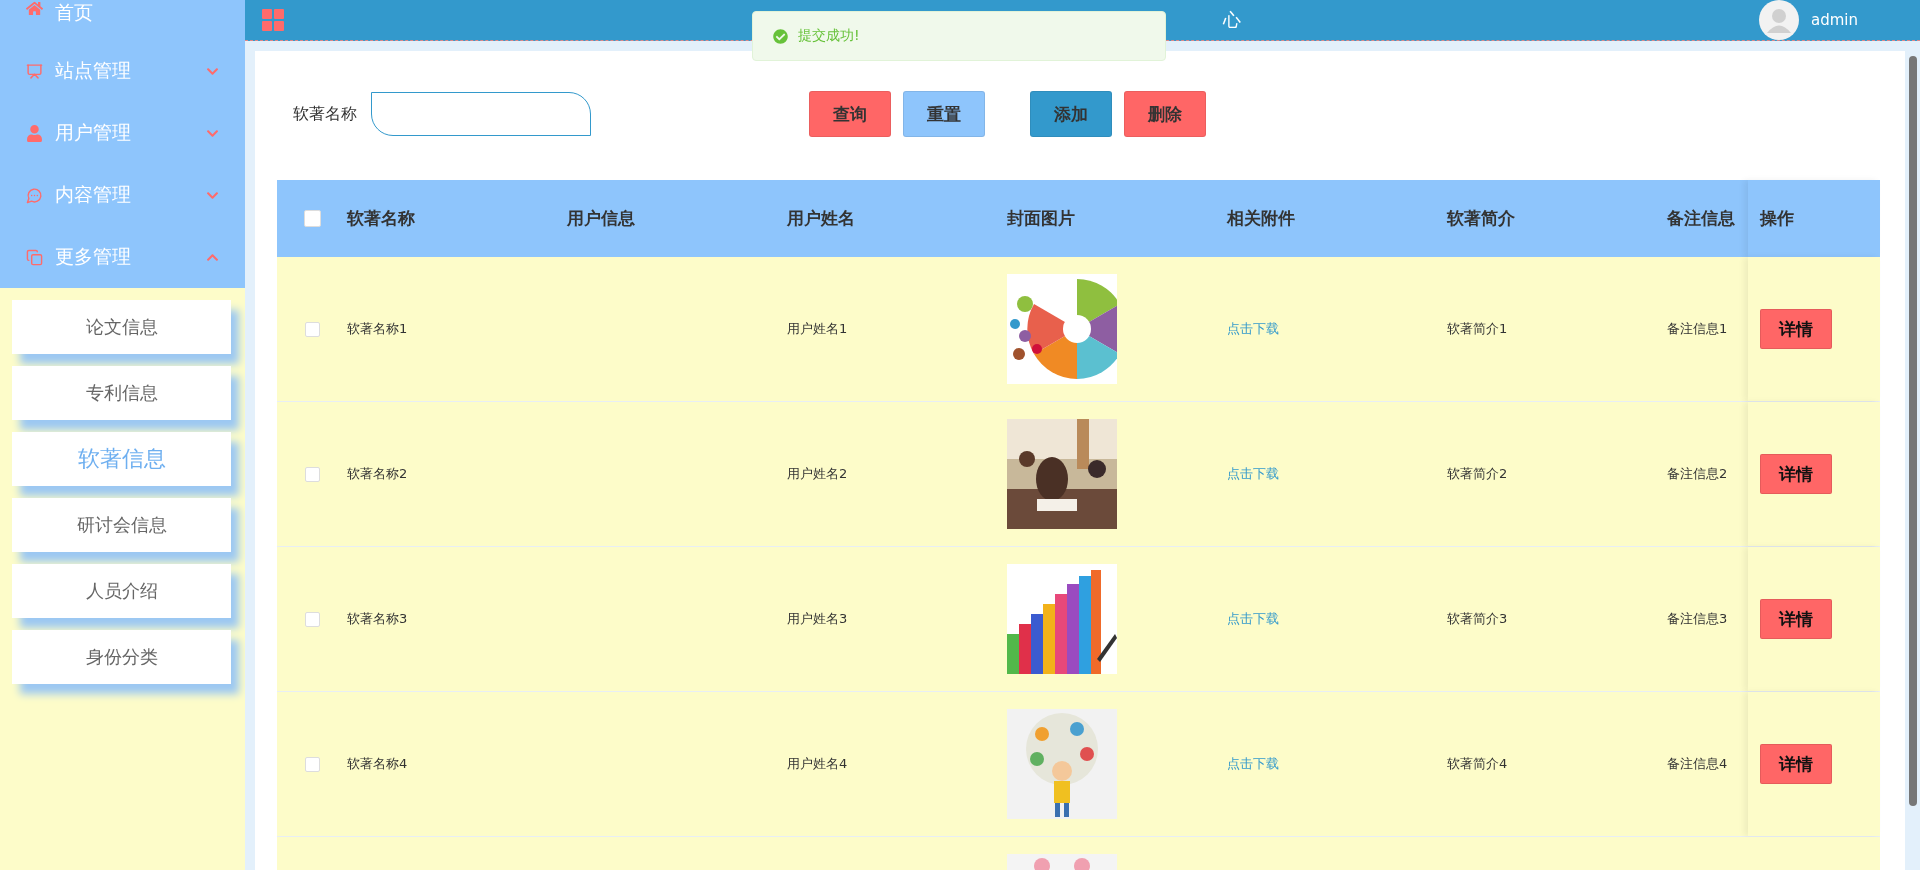 The width and height of the screenshot is (1920, 870). Describe the element at coordinates (1697, 474) in the screenshot. I see `table-cell: 备注信息2` at that location.